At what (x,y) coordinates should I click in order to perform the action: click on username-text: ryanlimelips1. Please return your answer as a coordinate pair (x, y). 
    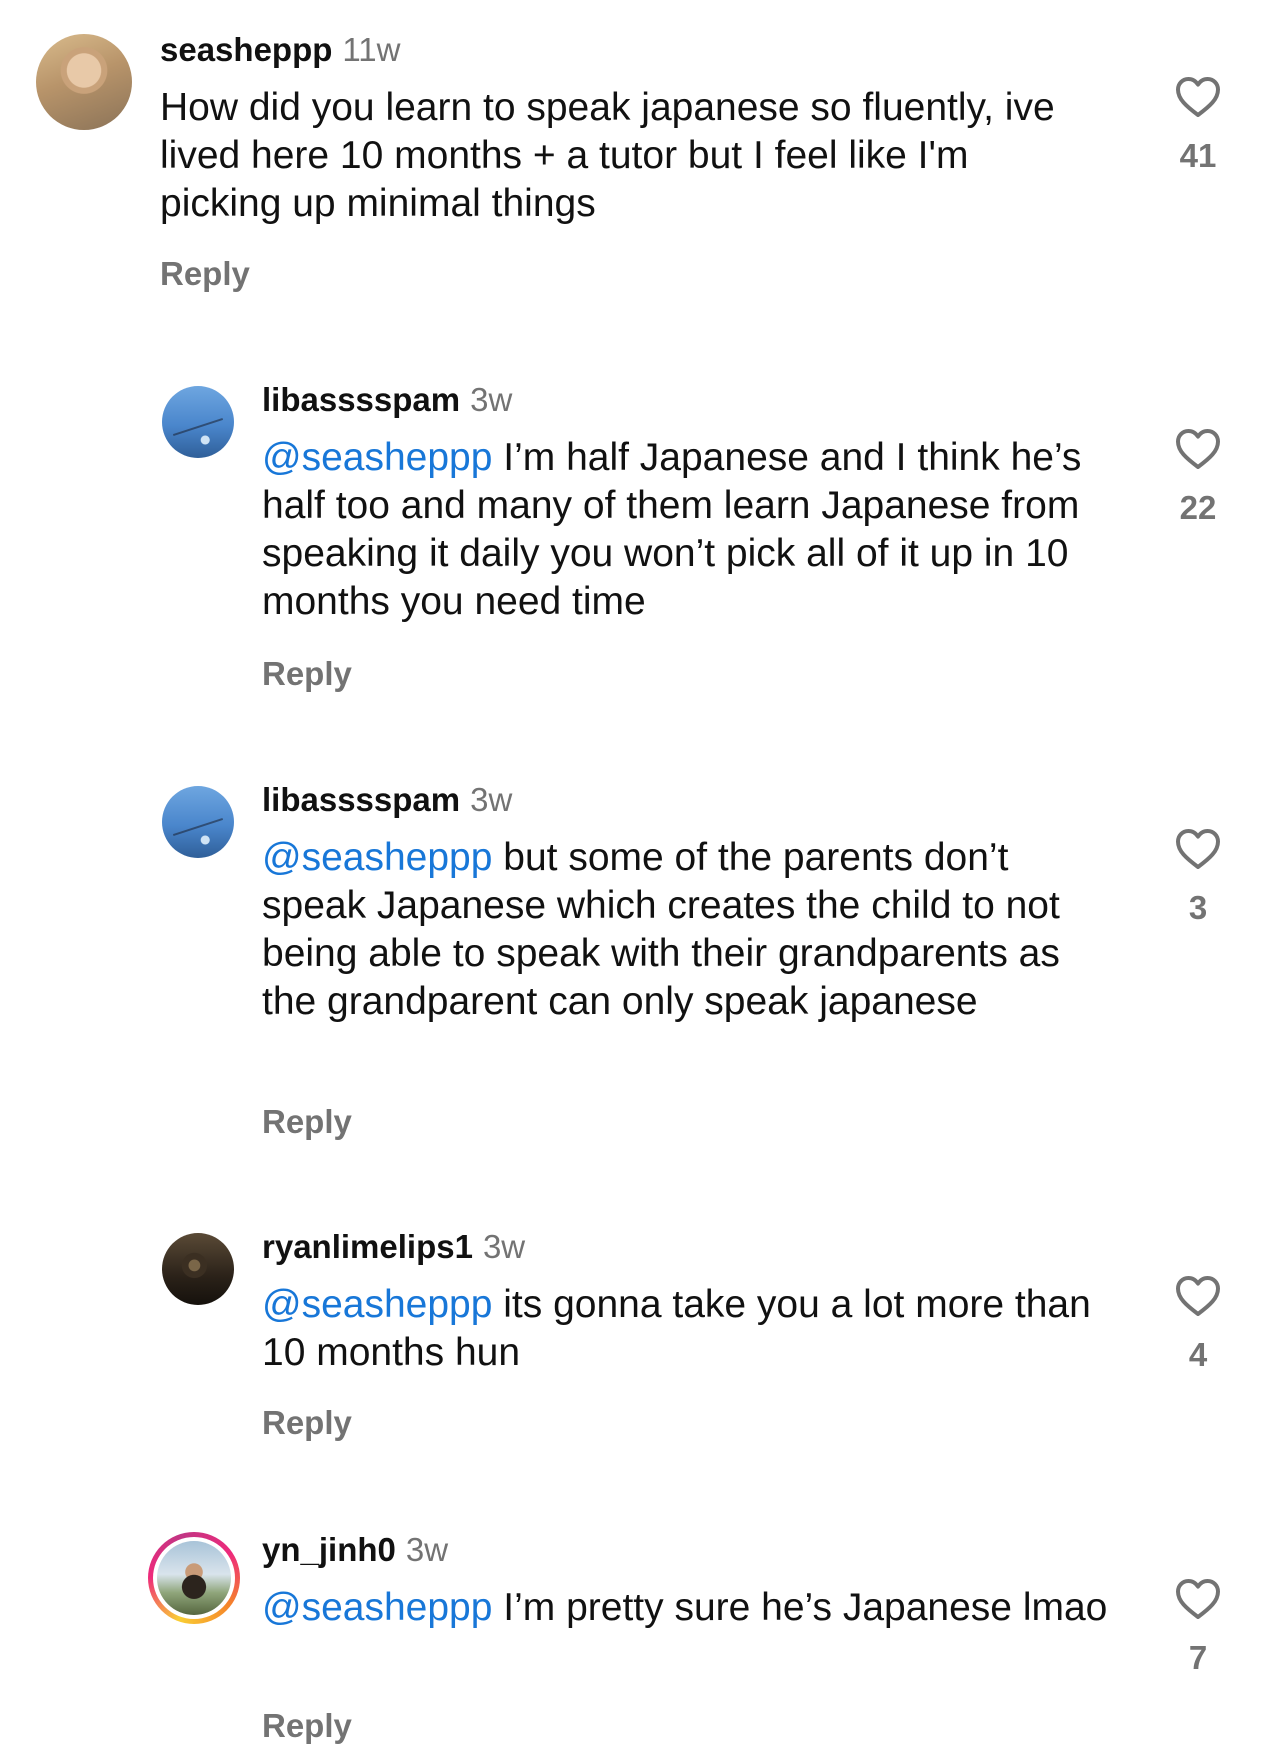
    Looking at the image, I should click on (367, 1246).